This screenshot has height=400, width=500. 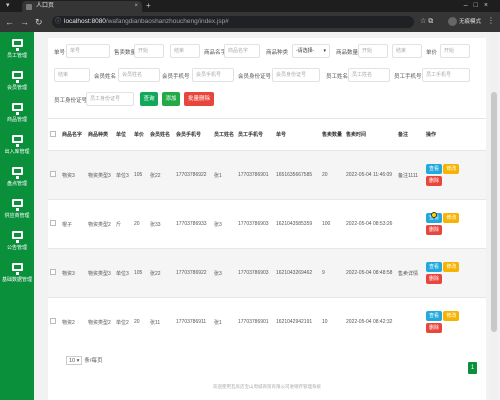 I want to click on sidebar-item-notice: 公告管理, so click(x=17, y=242).